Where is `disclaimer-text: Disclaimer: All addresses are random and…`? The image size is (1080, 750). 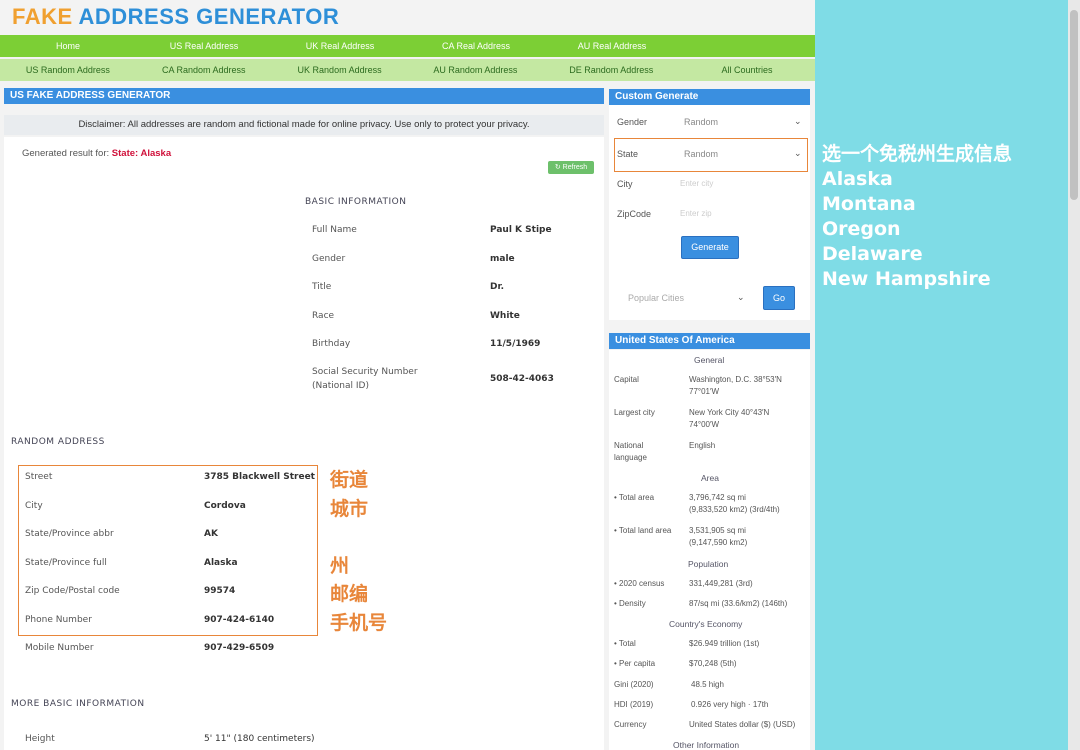 disclaimer-text: Disclaimer: All addresses are random and… is located at coordinates (304, 125).